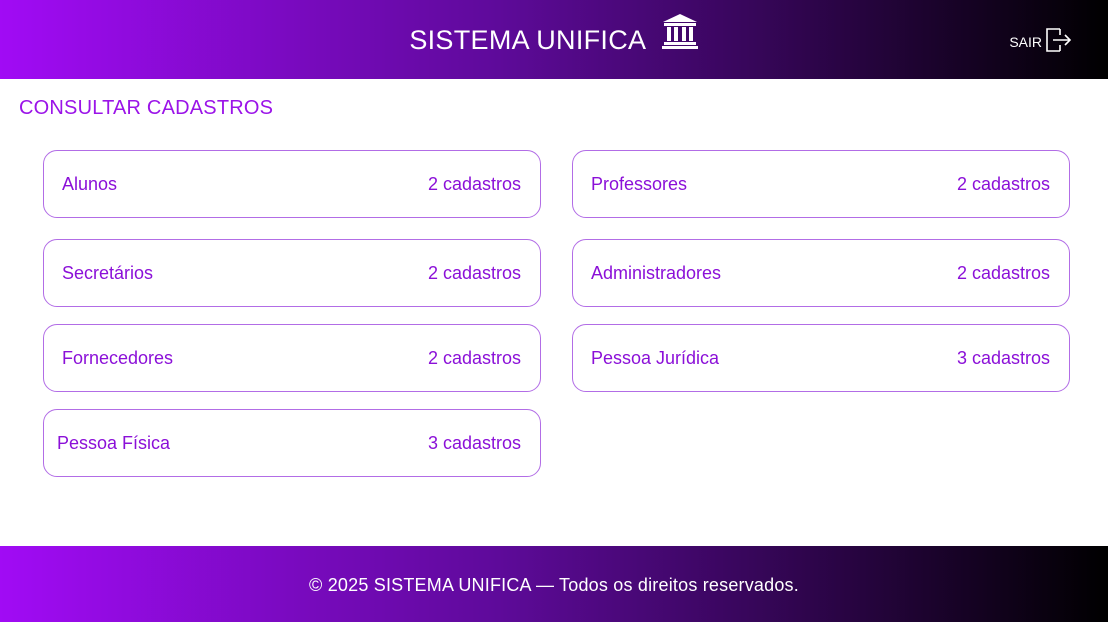 The width and height of the screenshot is (1108, 624). I want to click on top-header: SISTEMA UNIFICA SAIR, so click(554, 39).